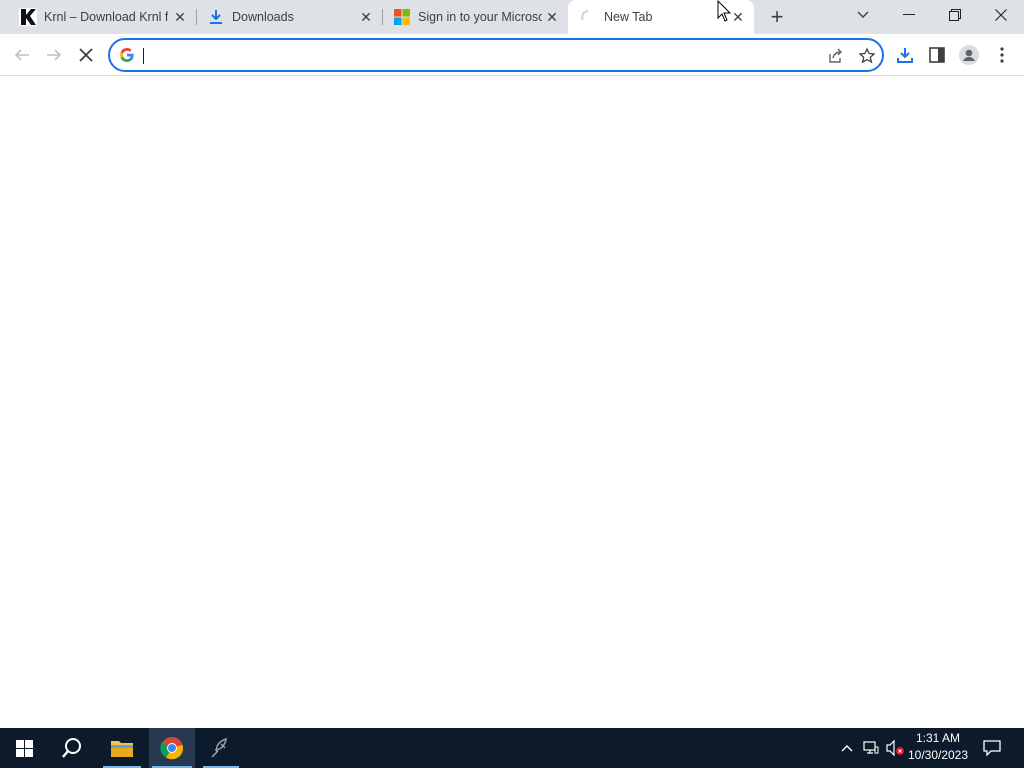 The height and width of the screenshot is (768, 1024). I want to click on chevron-up-icon, so click(847, 748).